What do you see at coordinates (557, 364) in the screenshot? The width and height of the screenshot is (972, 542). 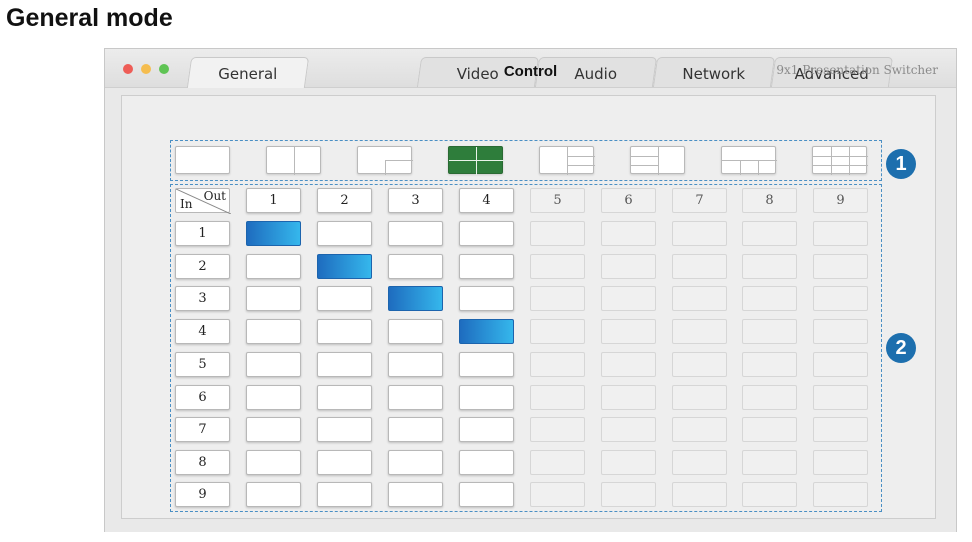 I see `route-cell-in5-out5` at bounding box center [557, 364].